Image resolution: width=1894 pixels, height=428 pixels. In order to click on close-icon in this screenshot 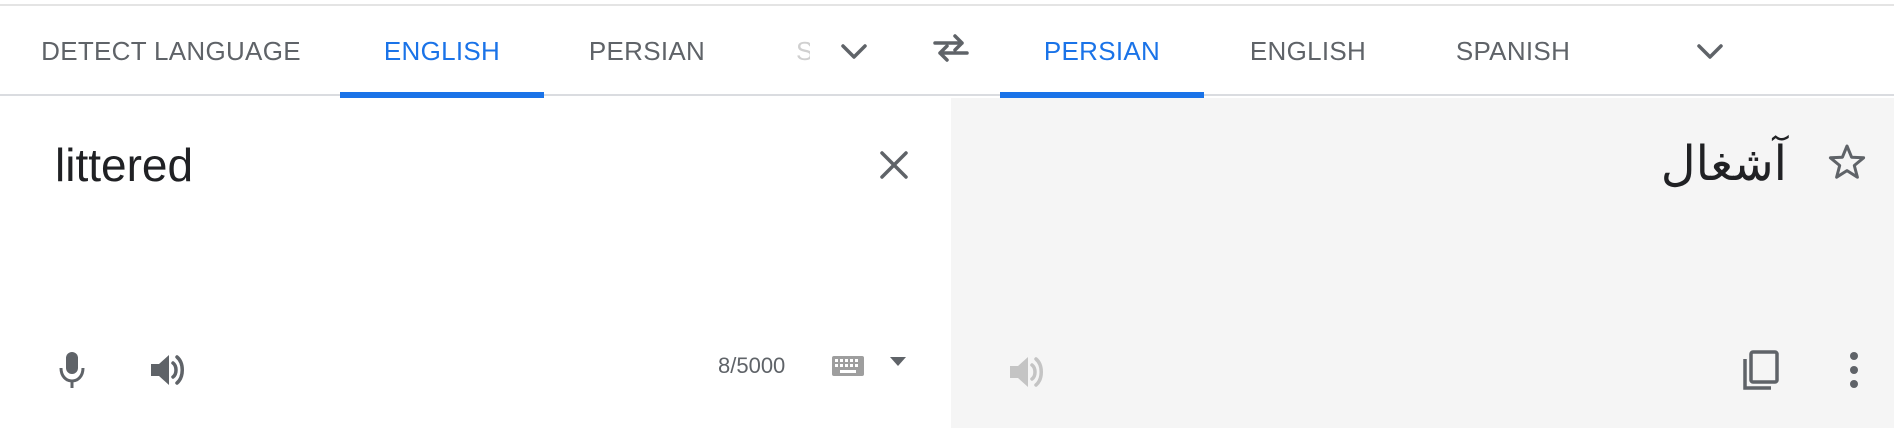, I will do `click(894, 165)`.